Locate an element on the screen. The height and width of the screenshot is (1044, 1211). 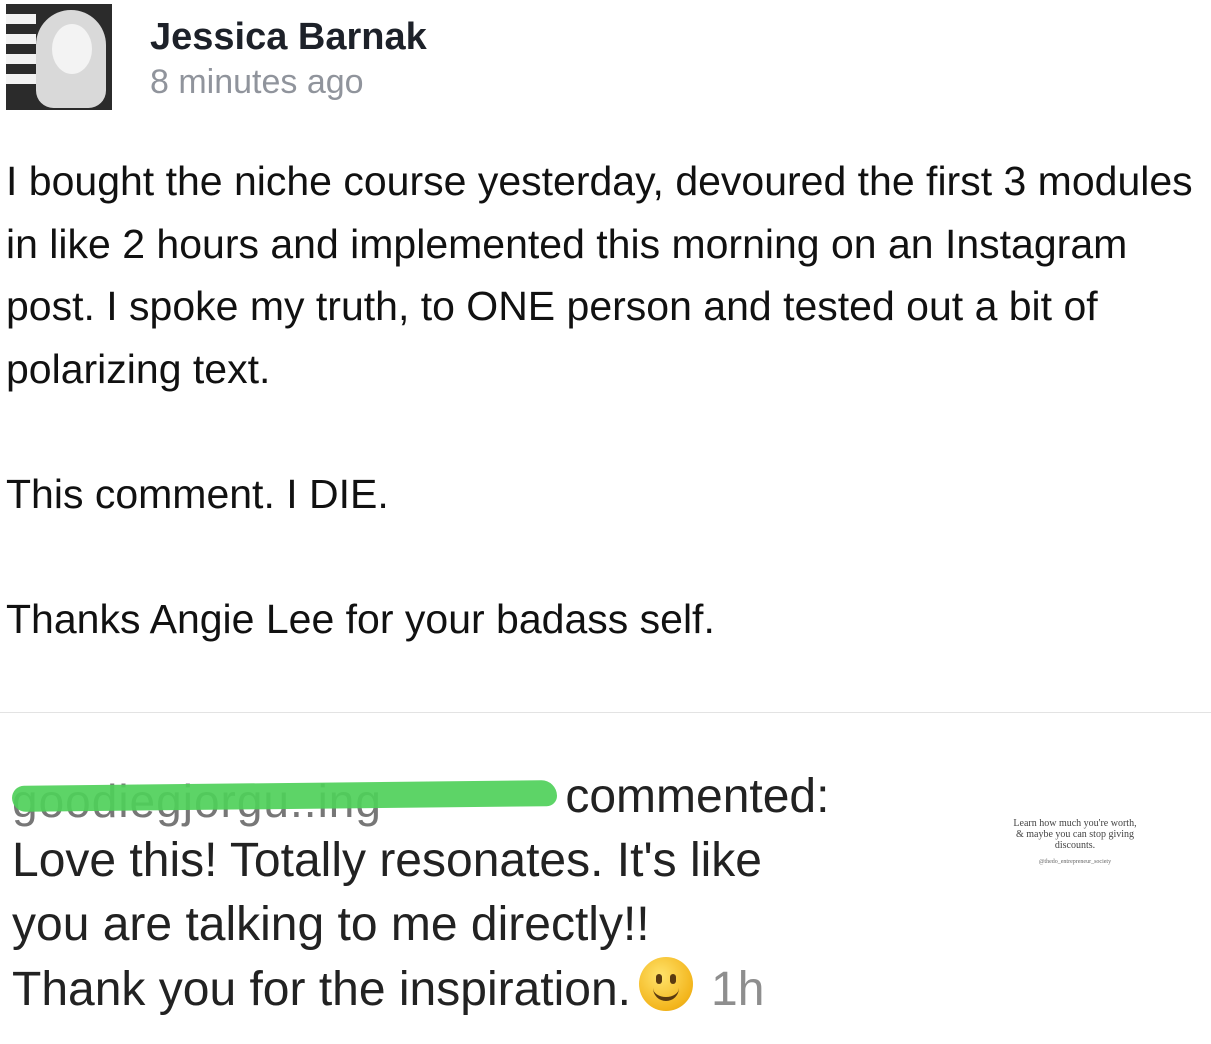
comment-header-line: goodiegjorgu..ing commented: is located at coordinates (491, 797).